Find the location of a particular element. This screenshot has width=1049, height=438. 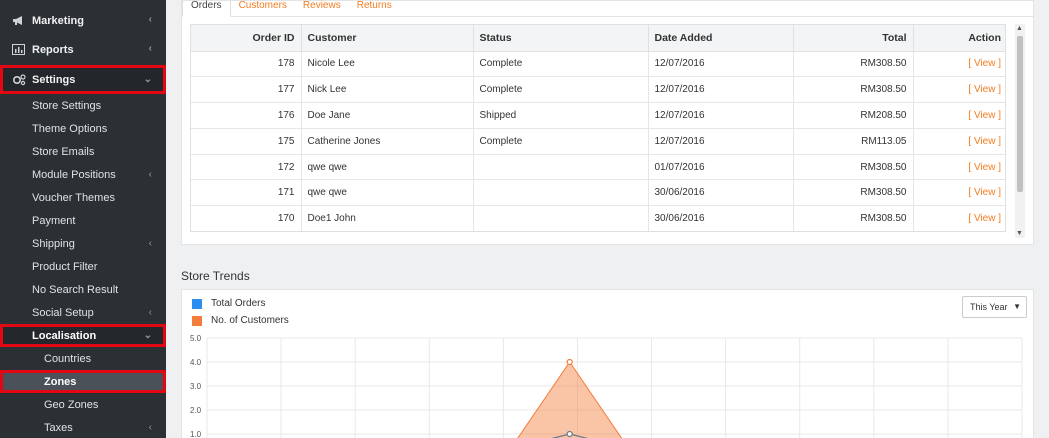

sidebar-item-social-setup: Social Setup ‹ is located at coordinates (83, 312).